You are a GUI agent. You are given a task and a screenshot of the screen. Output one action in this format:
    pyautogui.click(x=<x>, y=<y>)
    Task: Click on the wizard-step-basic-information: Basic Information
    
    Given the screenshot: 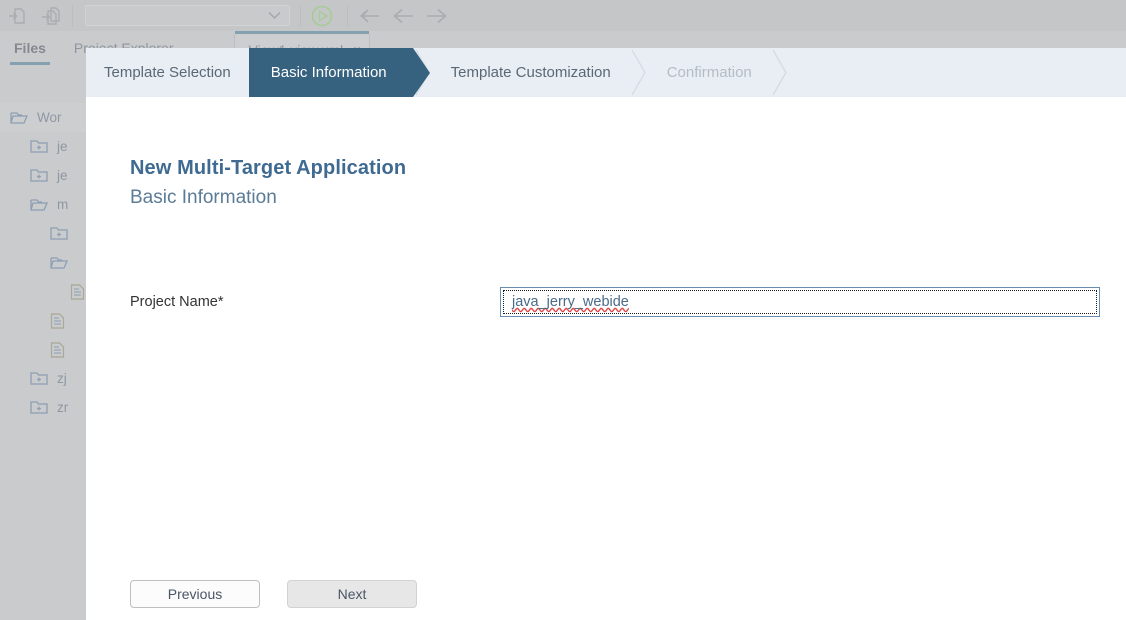 What is the action you would take?
    pyautogui.click(x=330, y=72)
    